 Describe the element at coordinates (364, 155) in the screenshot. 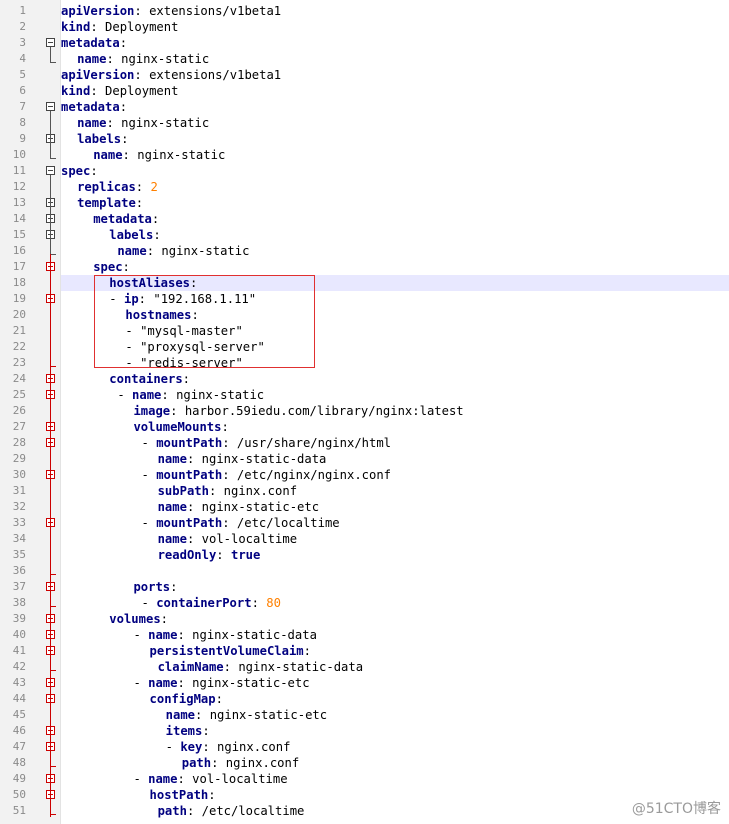

I see `code-line: 10 name: nginx-static` at that location.